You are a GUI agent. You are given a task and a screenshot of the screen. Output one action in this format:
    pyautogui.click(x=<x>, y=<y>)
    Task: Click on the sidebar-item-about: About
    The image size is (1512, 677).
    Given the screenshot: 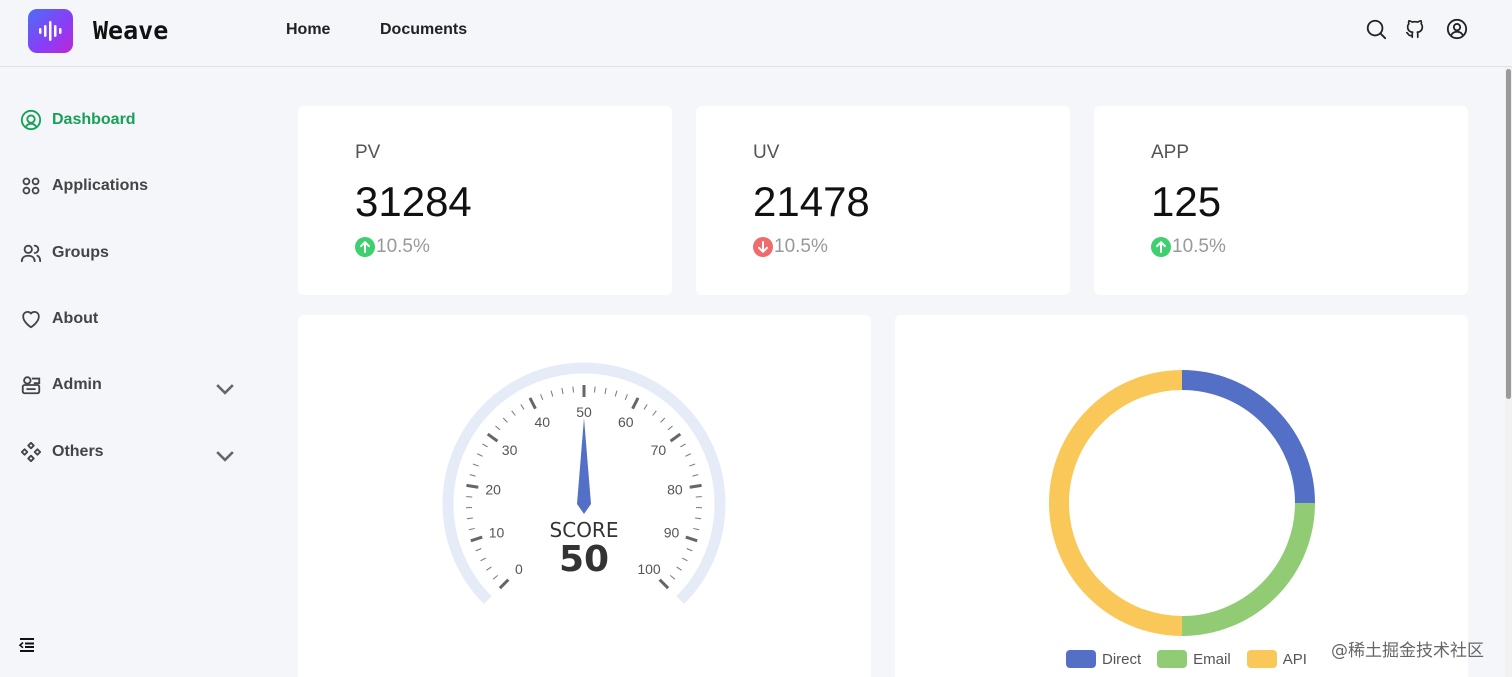 What is the action you would take?
    pyautogui.click(x=130, y=319)
    